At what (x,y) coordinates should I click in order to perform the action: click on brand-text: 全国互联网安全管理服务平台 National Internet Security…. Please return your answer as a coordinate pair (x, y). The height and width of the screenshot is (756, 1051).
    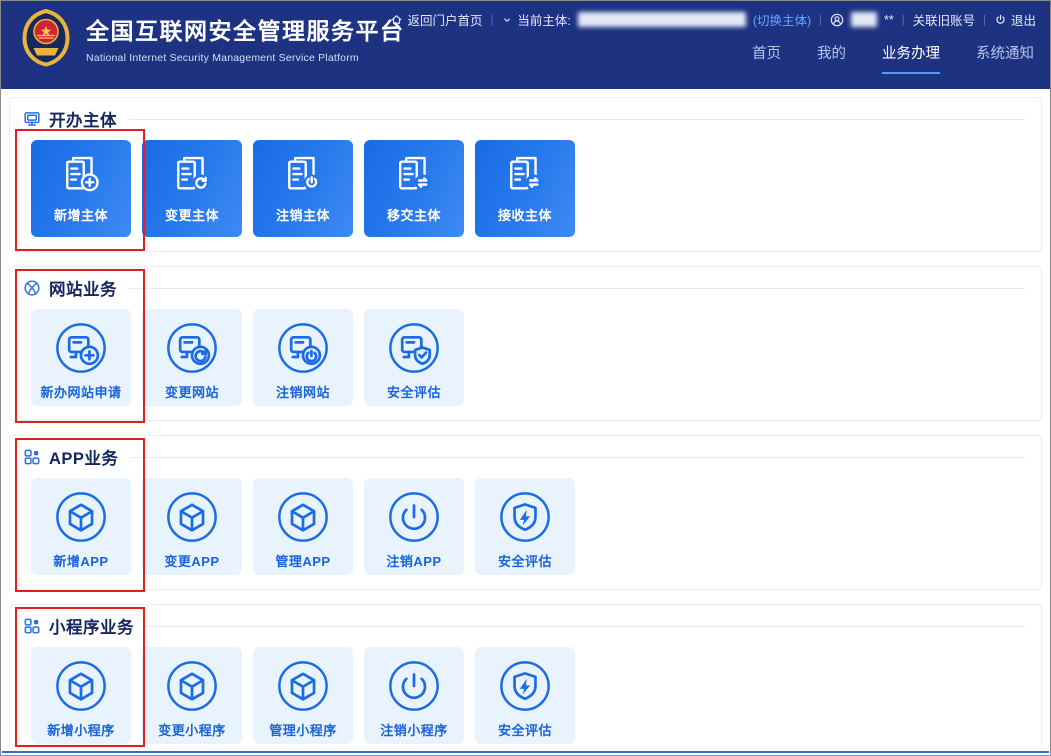
    Looking at the image, I should click on (245, 38).